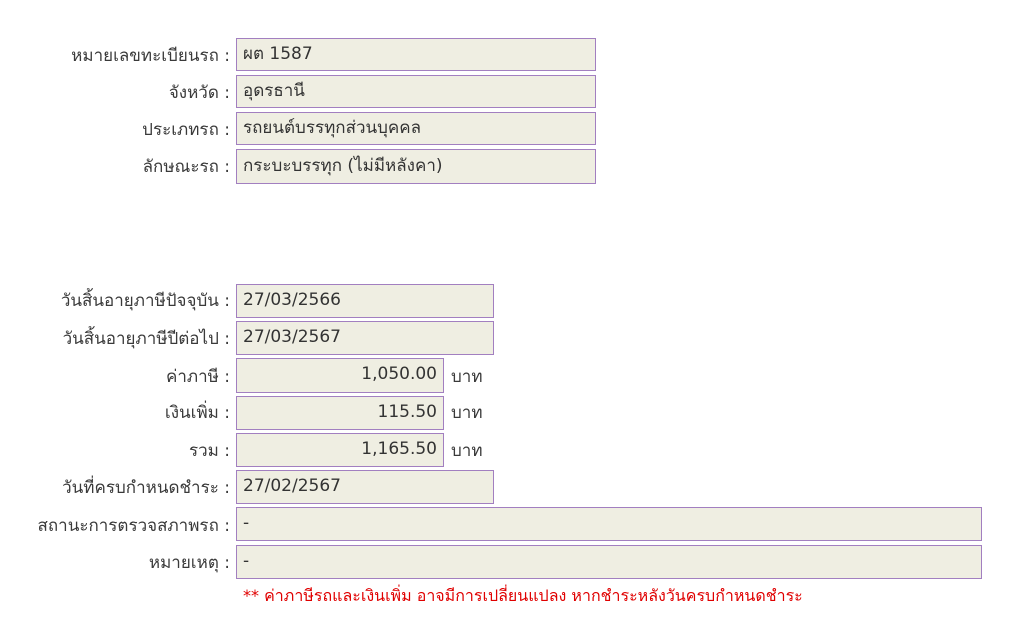  What do you see at coordinates (340, 450) in the screenshot?
I see `total-field: 1,165.50` at bounding box center [340, 450].